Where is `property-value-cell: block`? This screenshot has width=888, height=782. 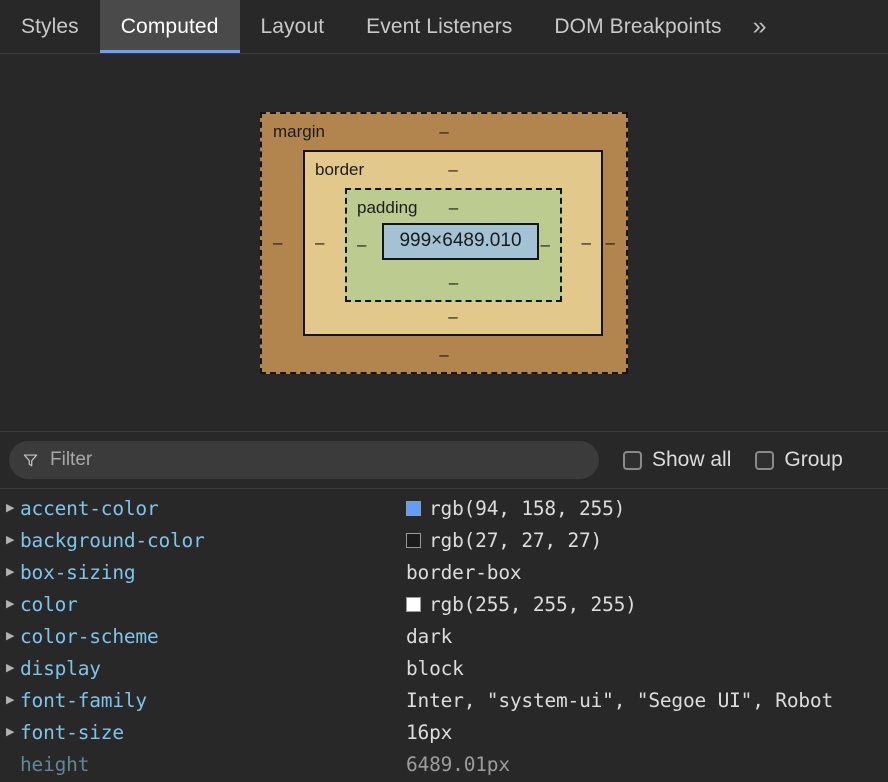
property-value-cell: block is located at coordinates (647, 668).